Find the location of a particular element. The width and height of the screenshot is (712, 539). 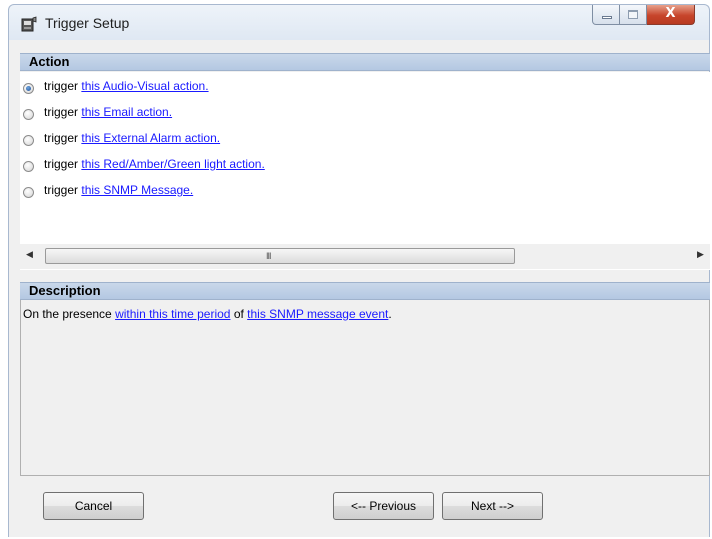

horizontal-scrollbar: ◀ III ▶ is located at coordinates (365, 256).